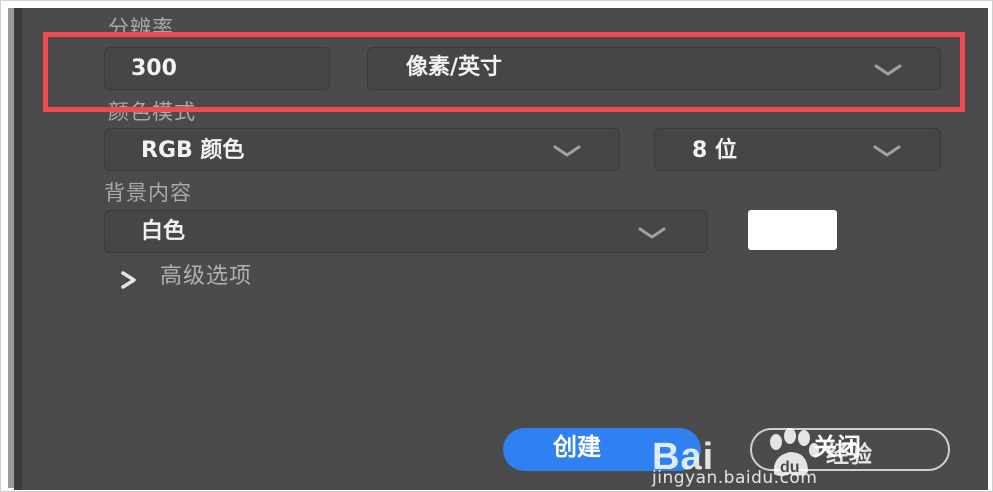  I want to click on background-color-swatch, so click(792, 230).